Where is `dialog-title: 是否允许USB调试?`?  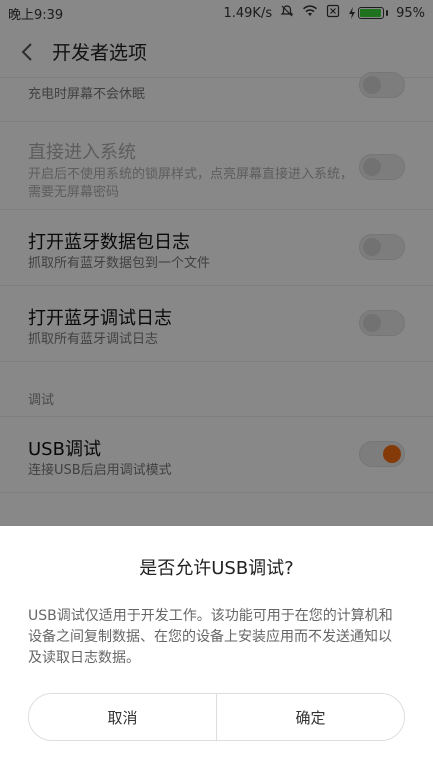
dialog-title: 是否允许USB调试? is located at coordinates (216, 568).